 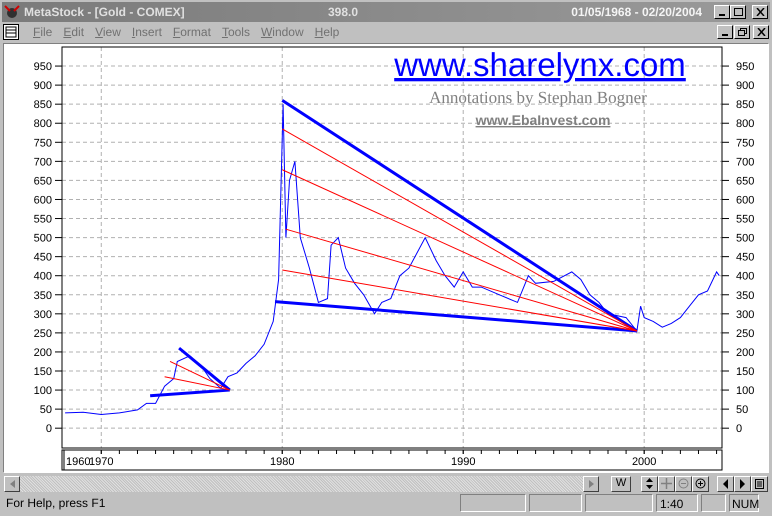 What do you see at coordinates (621, 484) in the screenshot?
I see `width-button: W` at bounding box center [621, 484].